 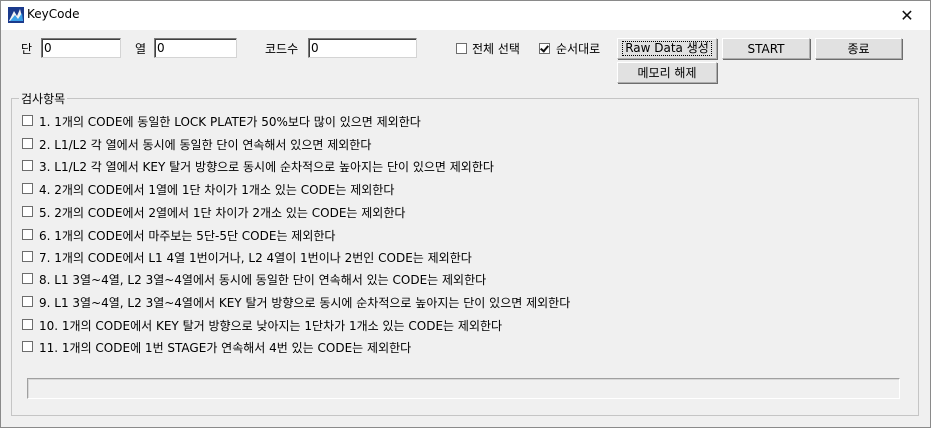 I want to click on close-icon: ✕, so click(x=907, y=15).